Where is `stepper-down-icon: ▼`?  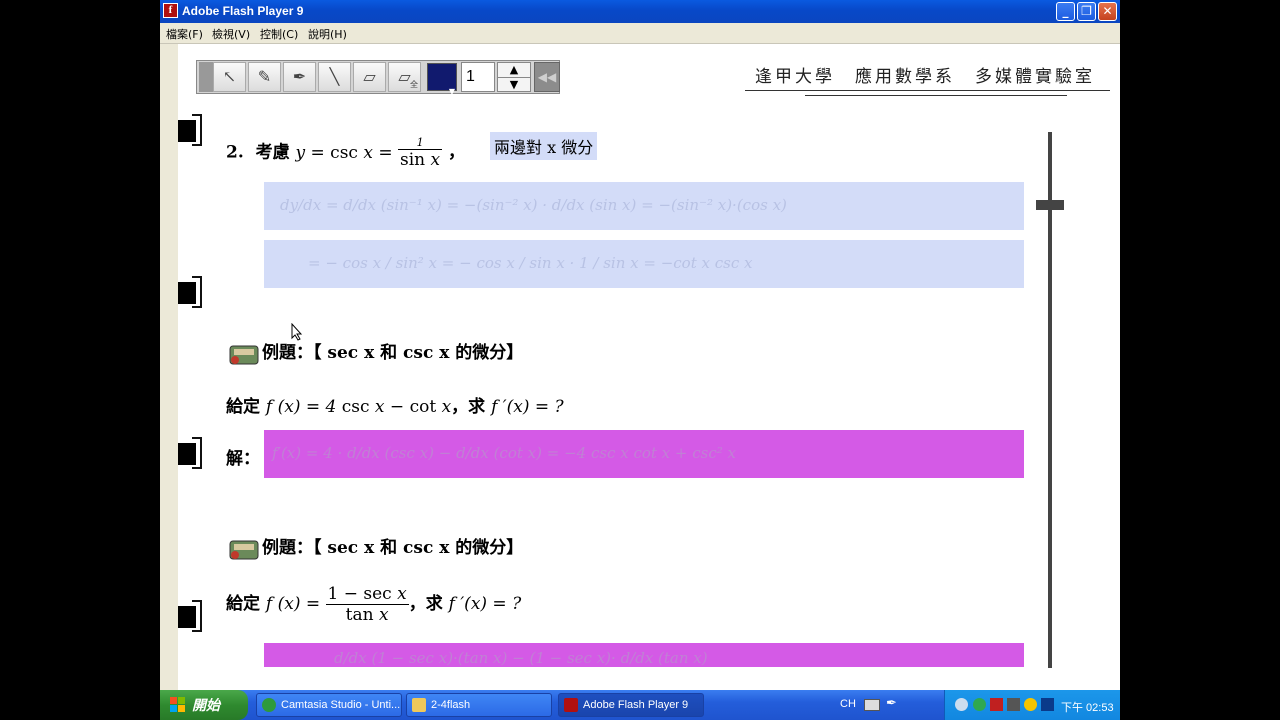
stepper-down-icon: ▼ is located at coordinates (514, 84).